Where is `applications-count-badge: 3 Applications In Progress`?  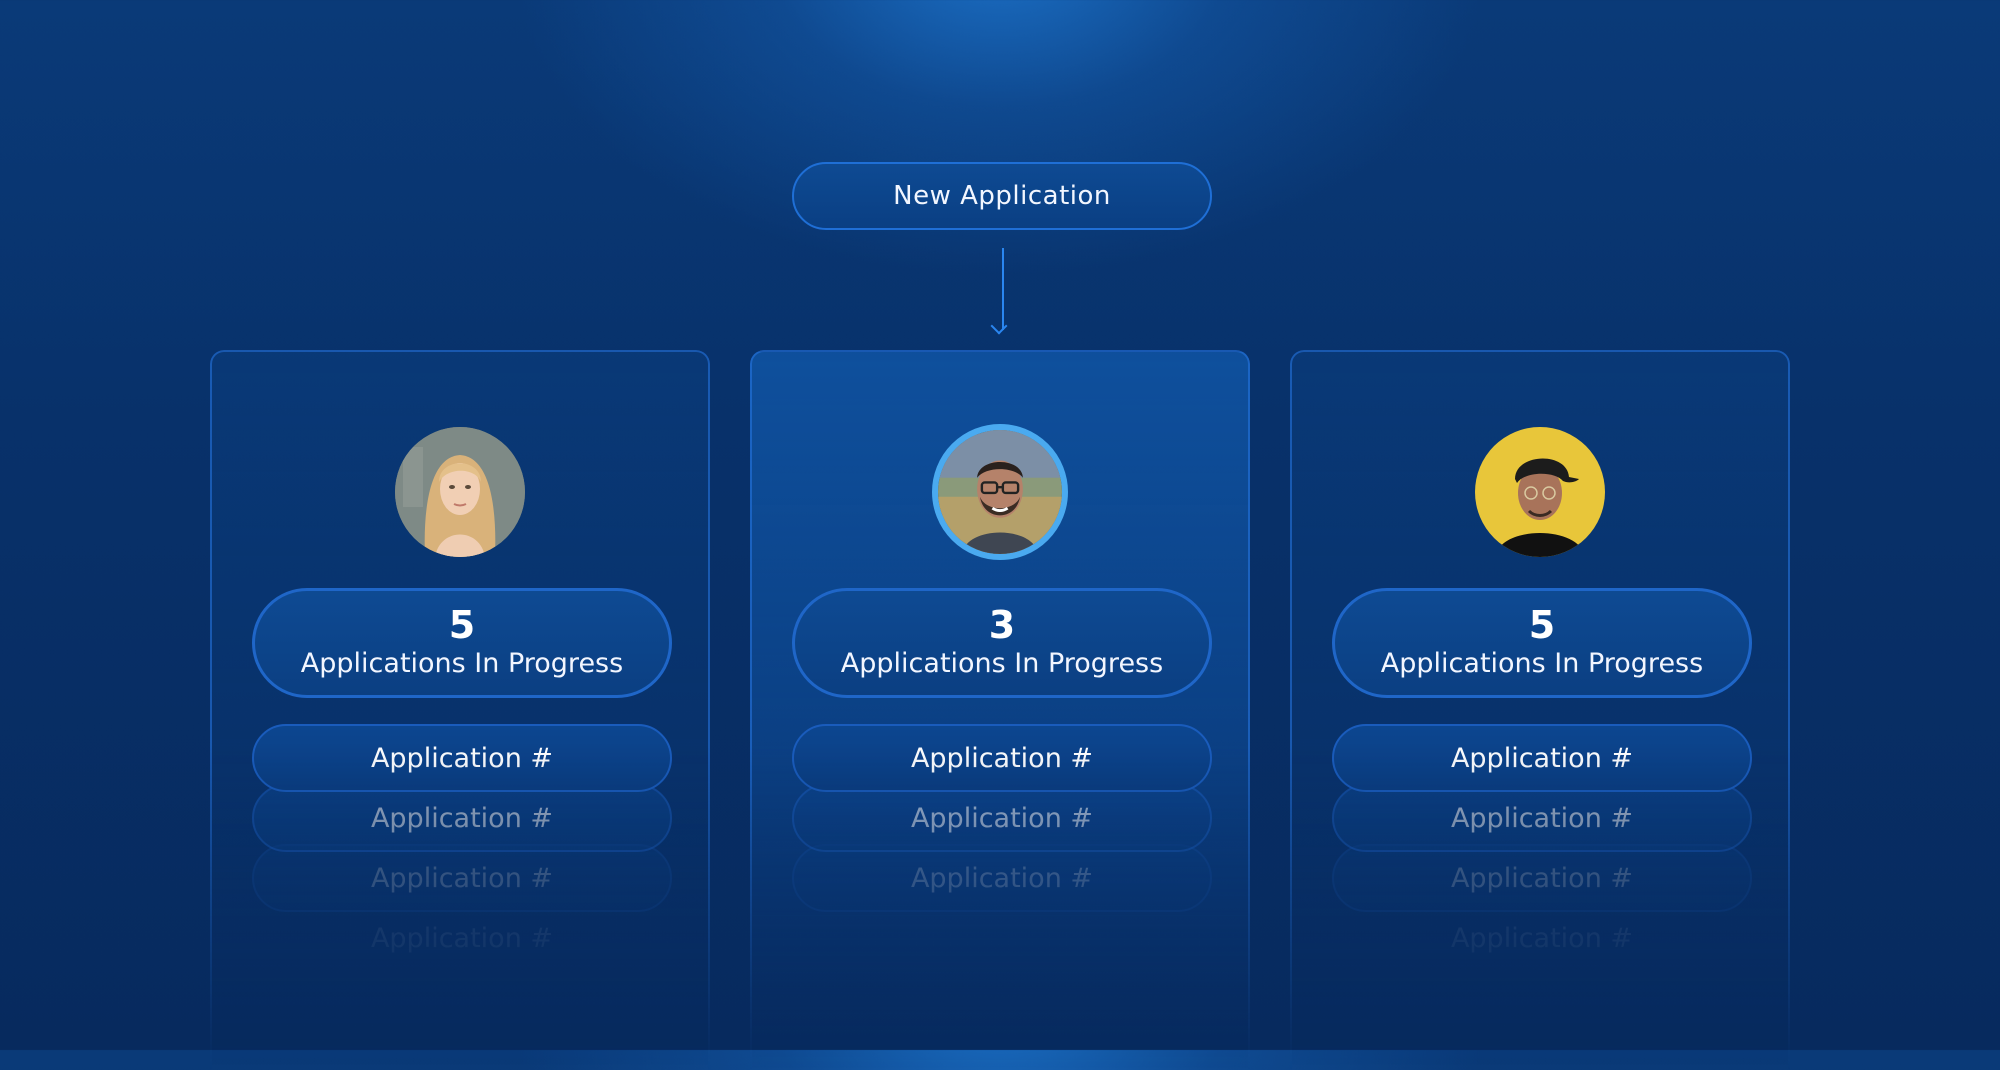 applications-count-badge: 3 Applications In Progress is located at coordinates (1002, 643).